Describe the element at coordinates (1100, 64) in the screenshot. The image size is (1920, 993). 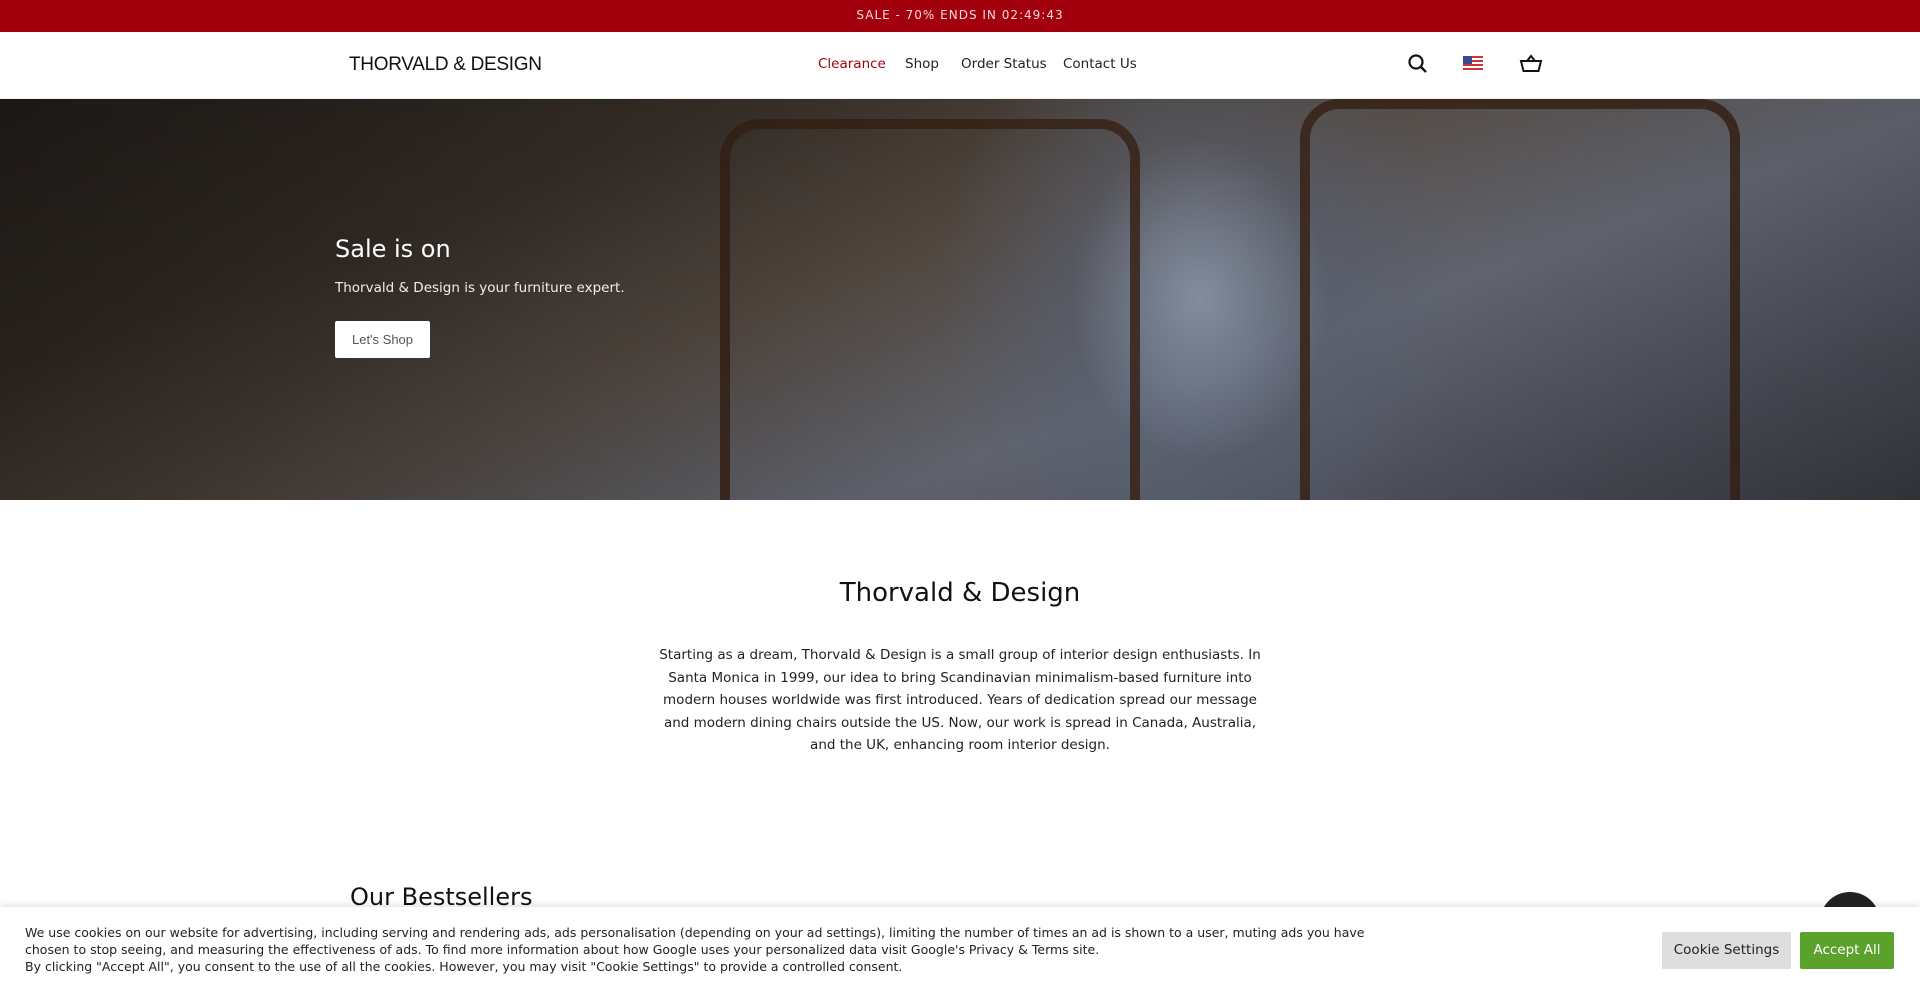
I see `nav-contact-us: Contact Us` at that location.